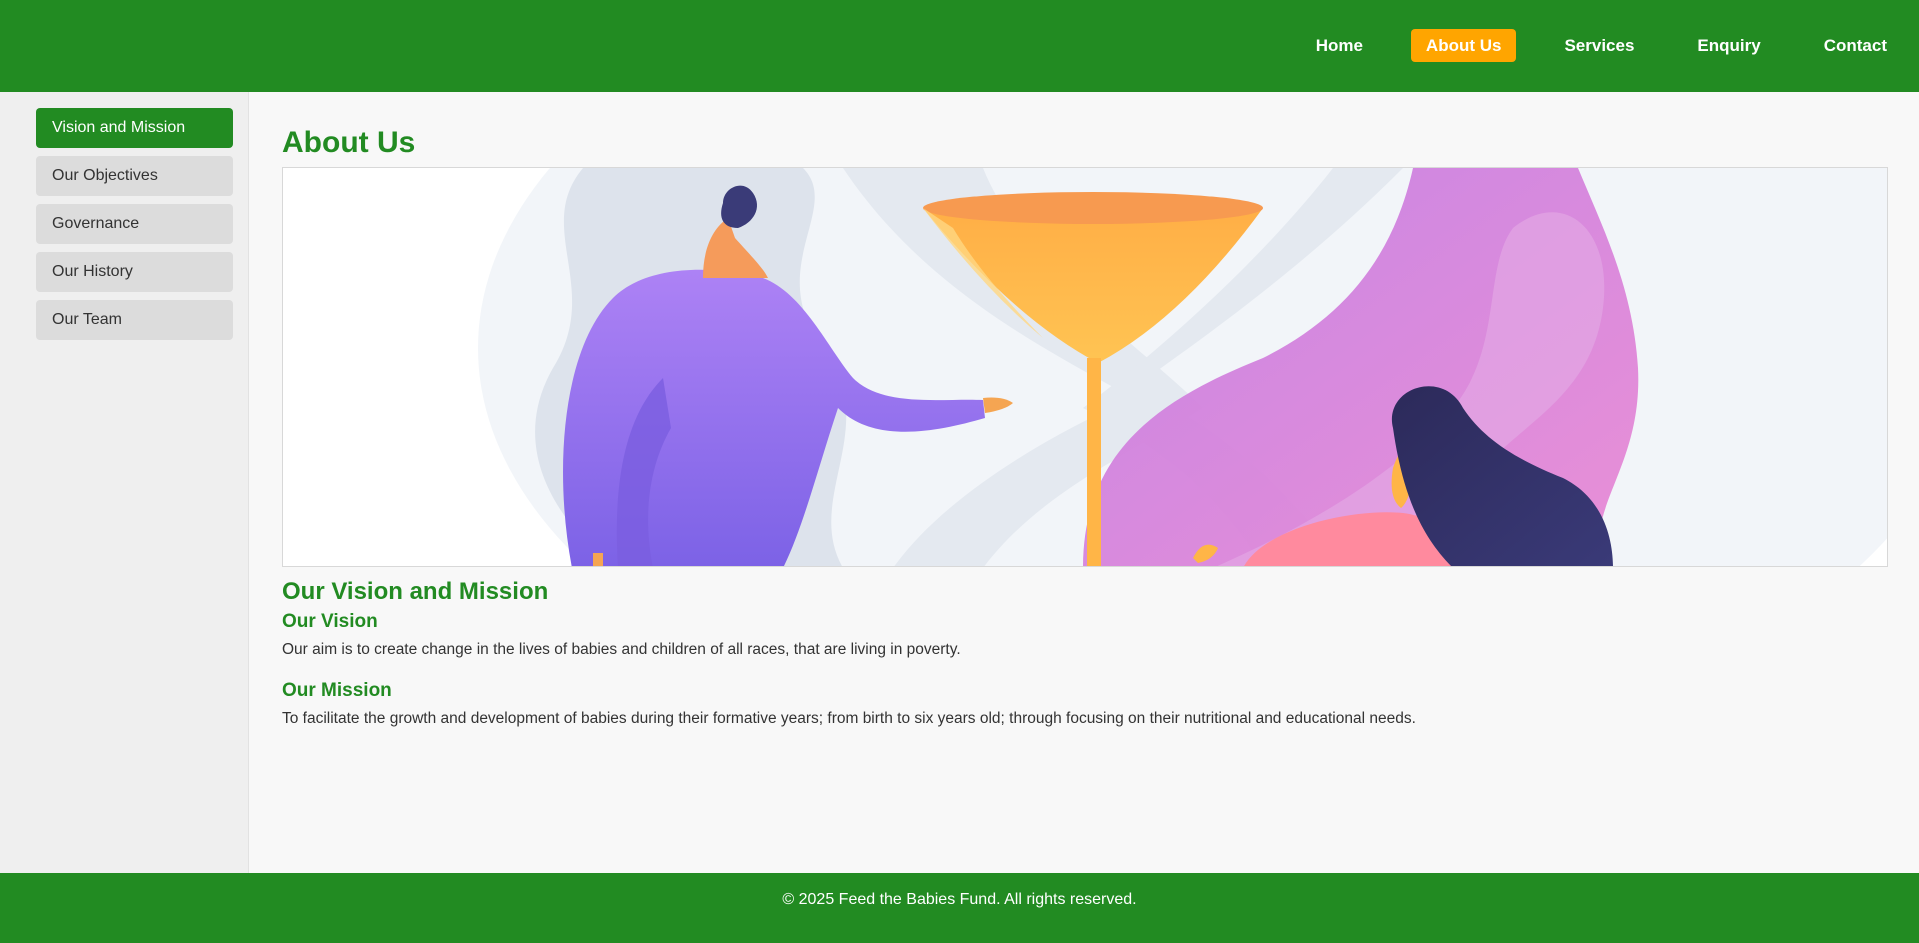  Describe the element at coordinates (349, 142) in the screenshot. I see `page-title: About Us` at that location.